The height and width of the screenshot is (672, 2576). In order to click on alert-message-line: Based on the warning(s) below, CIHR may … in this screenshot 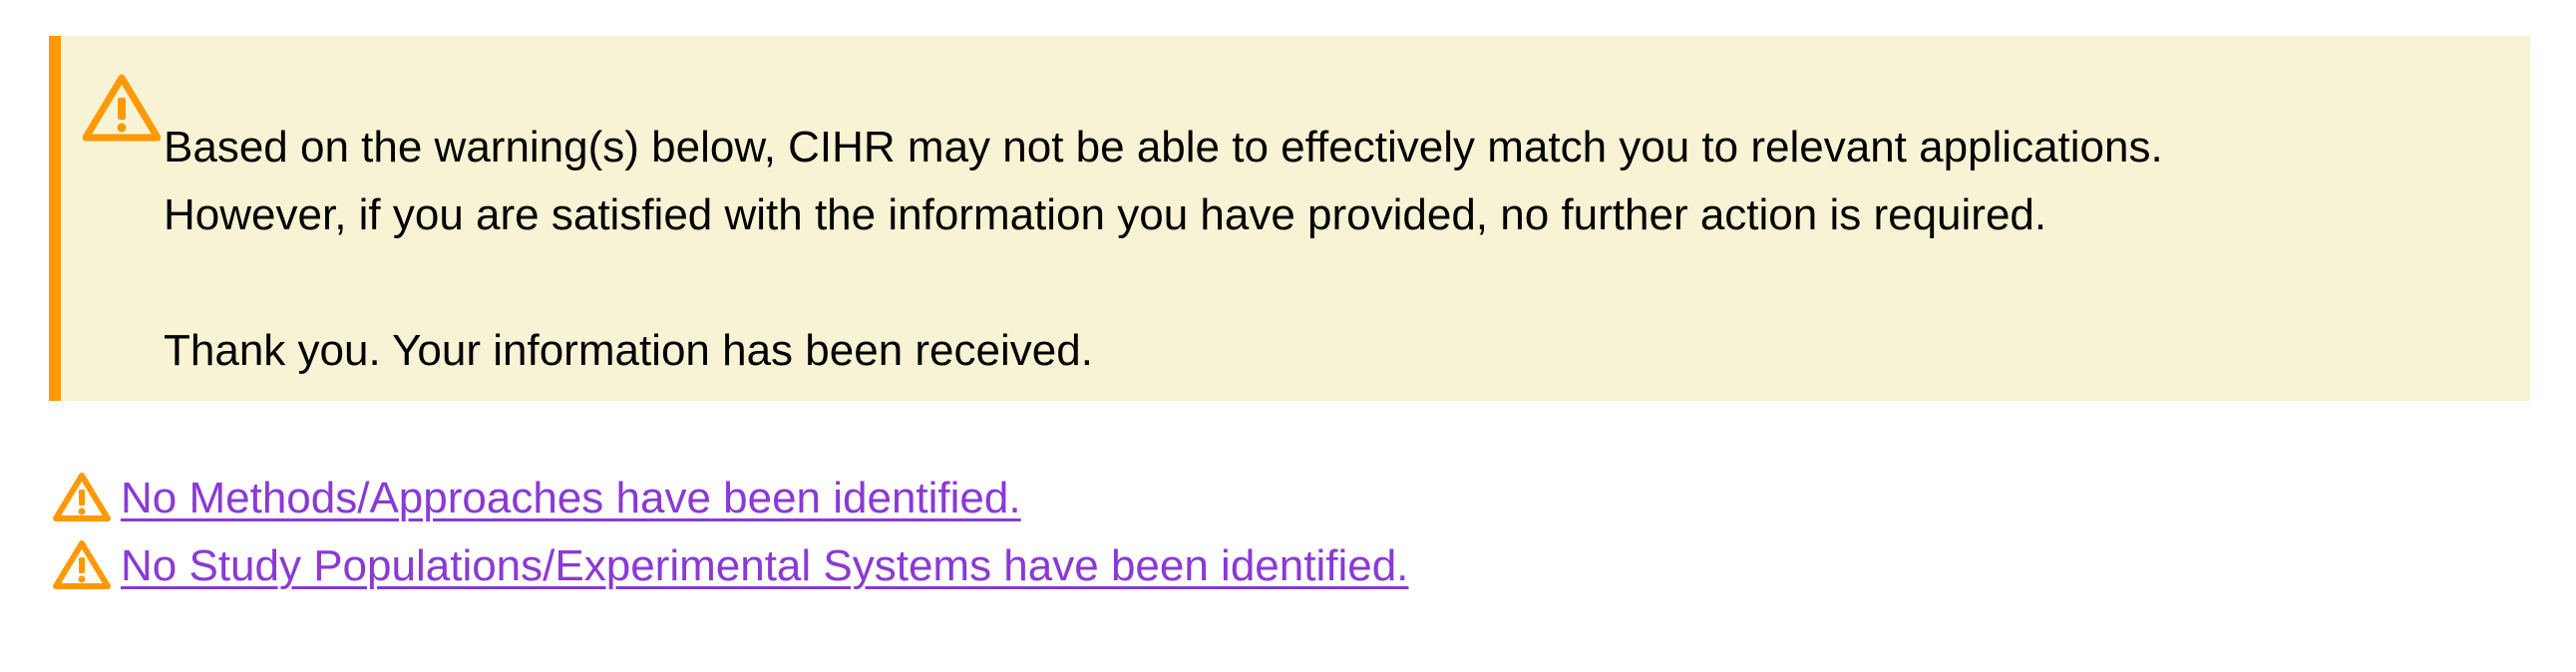, I will do `click(1163, 147)`.